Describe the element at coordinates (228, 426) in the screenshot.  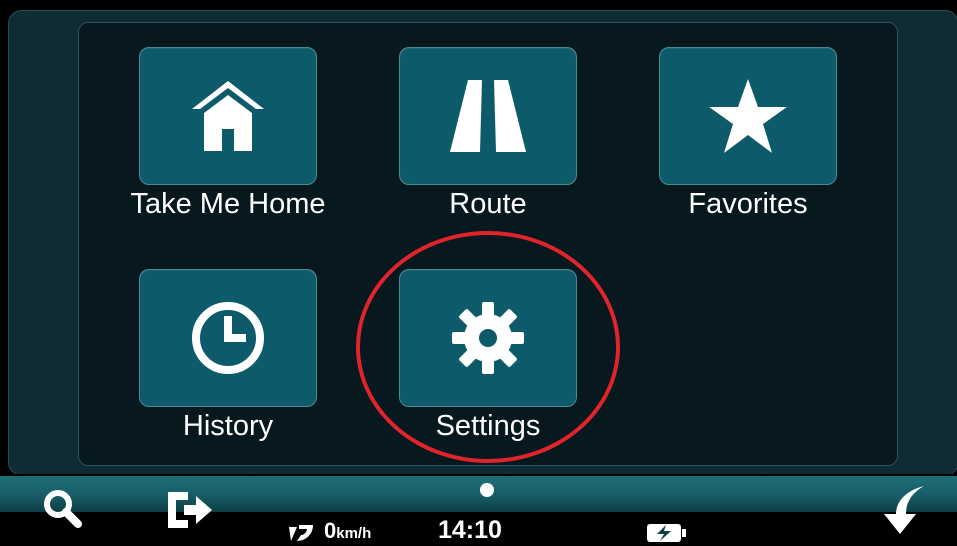
I see `history-label: History` at that location.